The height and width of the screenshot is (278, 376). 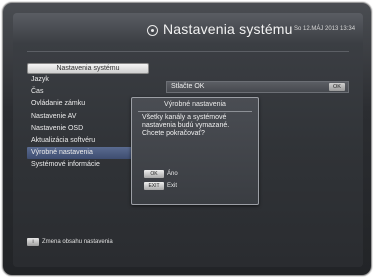 I want to click on press-ok-label: Stlačte OK, so click(x=188, y=86).